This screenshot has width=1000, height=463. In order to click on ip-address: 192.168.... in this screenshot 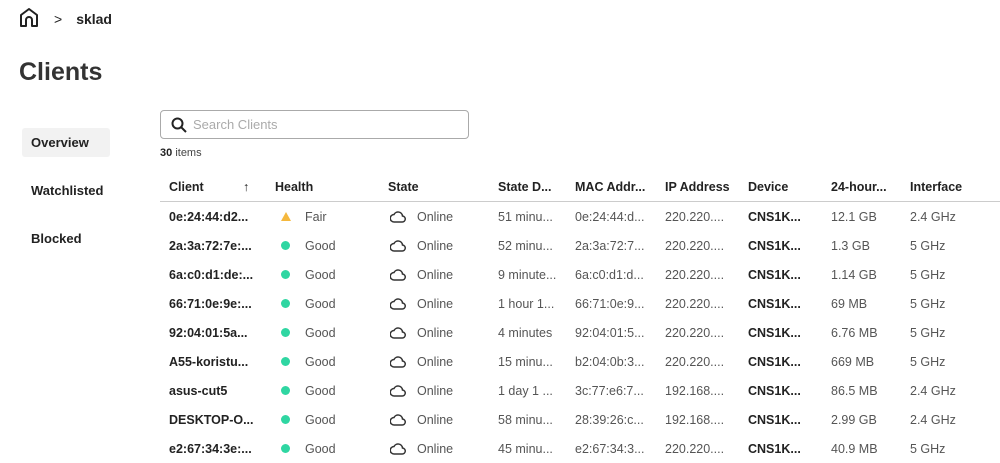, I will do `click(695, 390)`.